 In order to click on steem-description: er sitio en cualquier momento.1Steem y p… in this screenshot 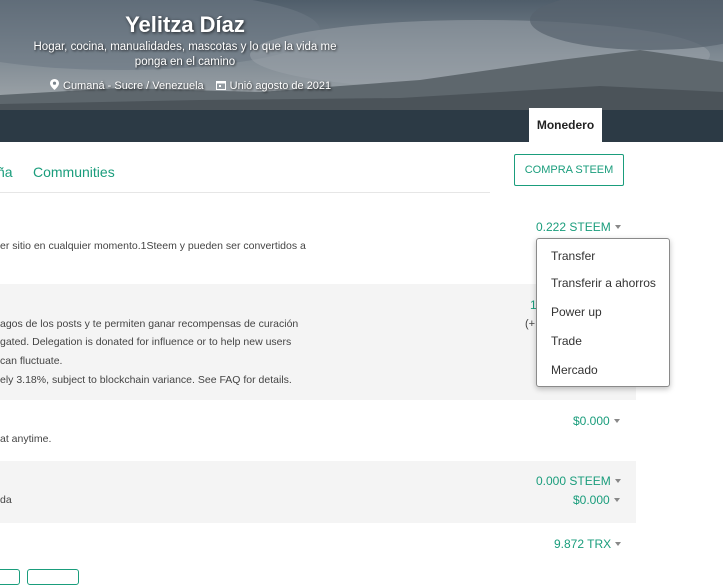, I will do `click(153, 246)`.